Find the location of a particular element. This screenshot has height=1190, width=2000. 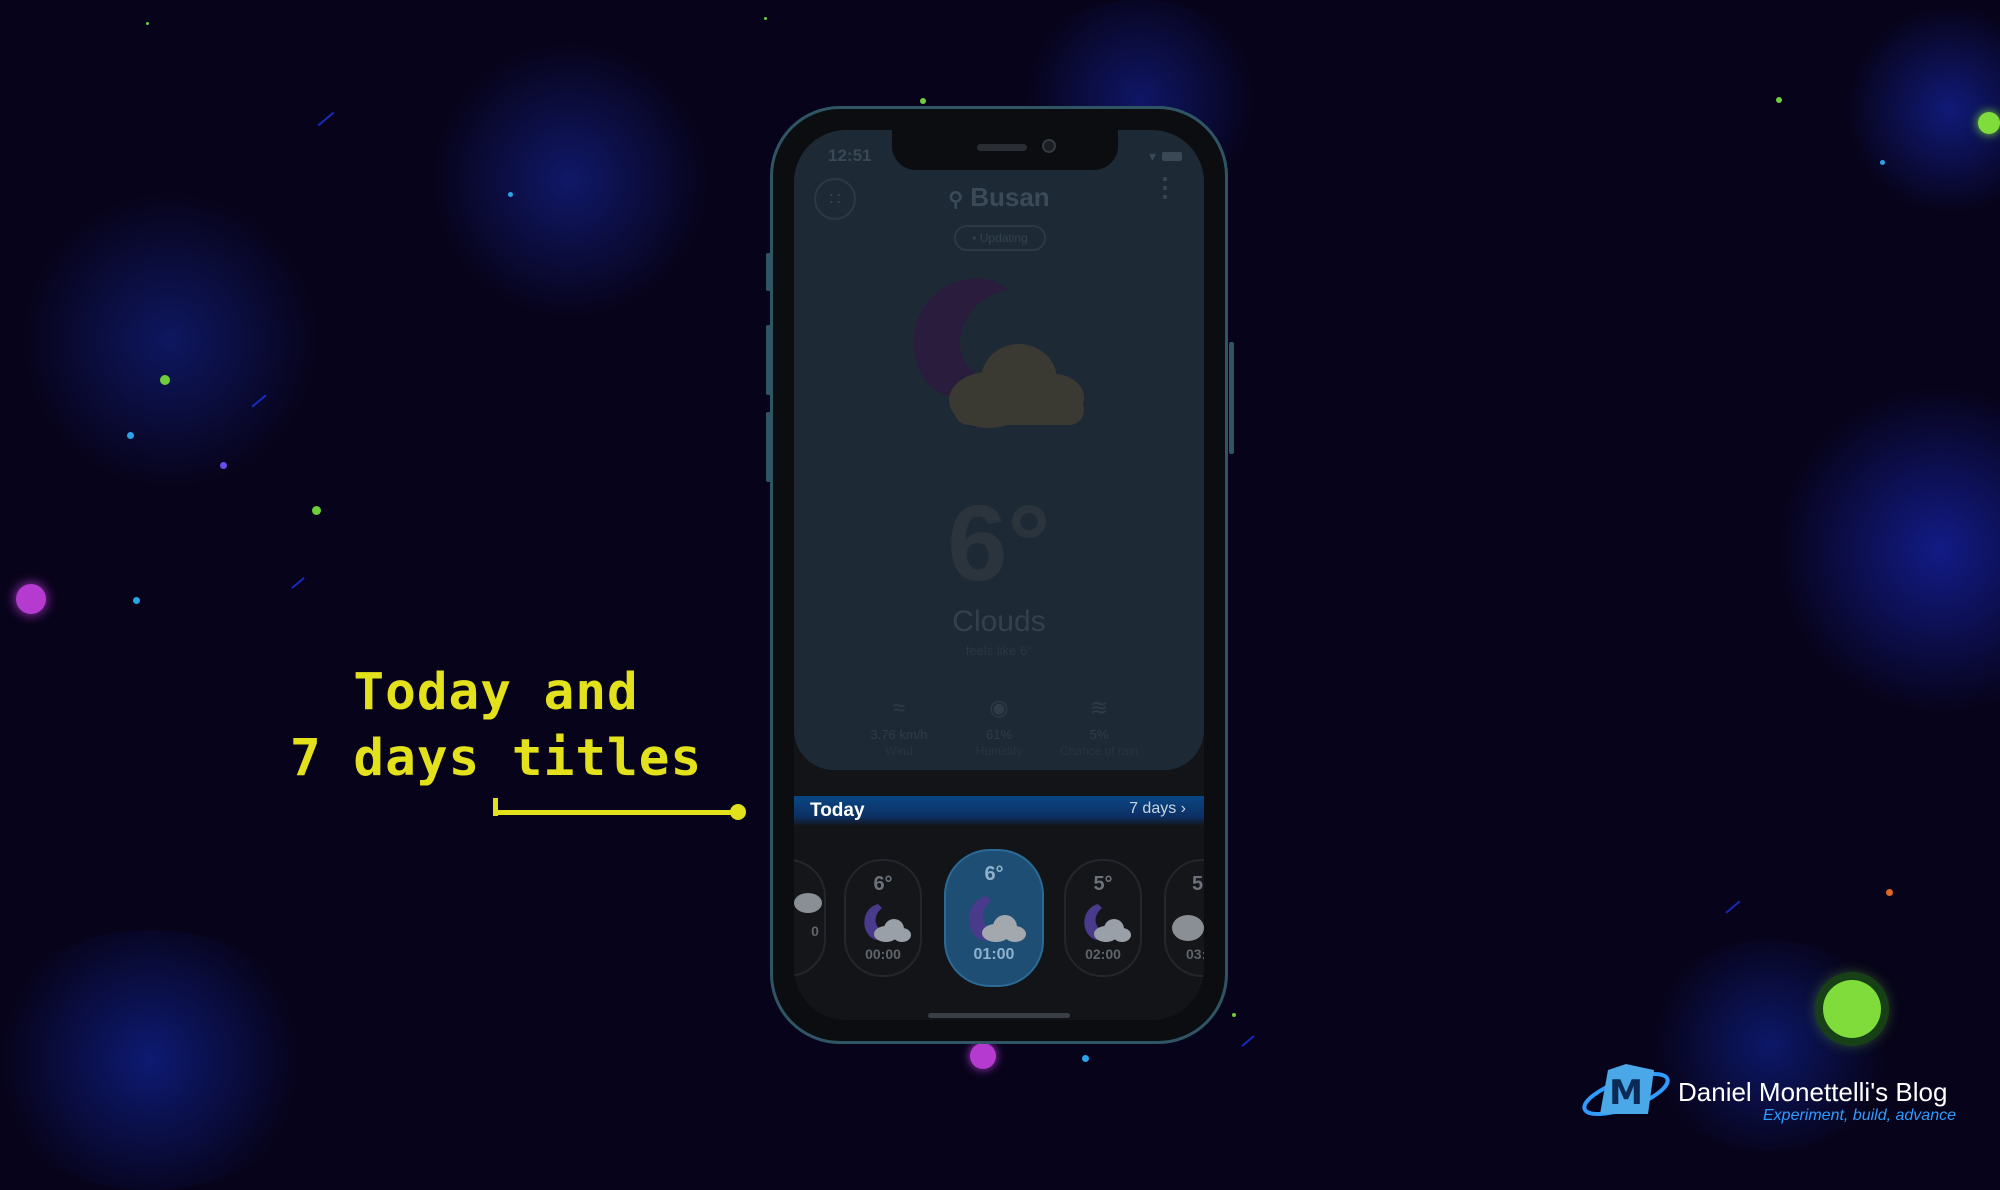

annotation-pointer-dot is located at coordinates (738, 812).